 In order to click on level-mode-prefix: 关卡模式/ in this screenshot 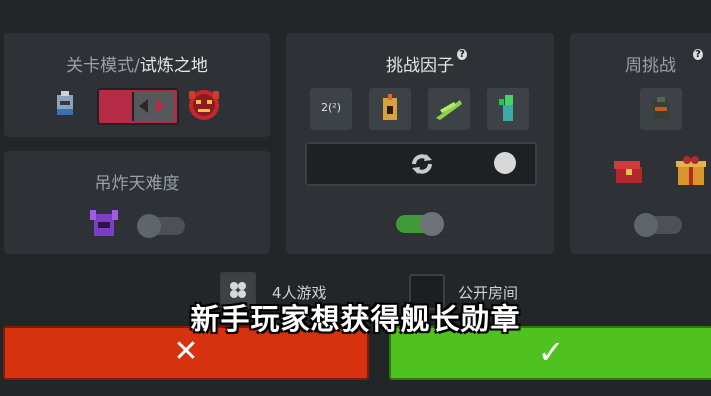, I will do `click(103, 66)`.